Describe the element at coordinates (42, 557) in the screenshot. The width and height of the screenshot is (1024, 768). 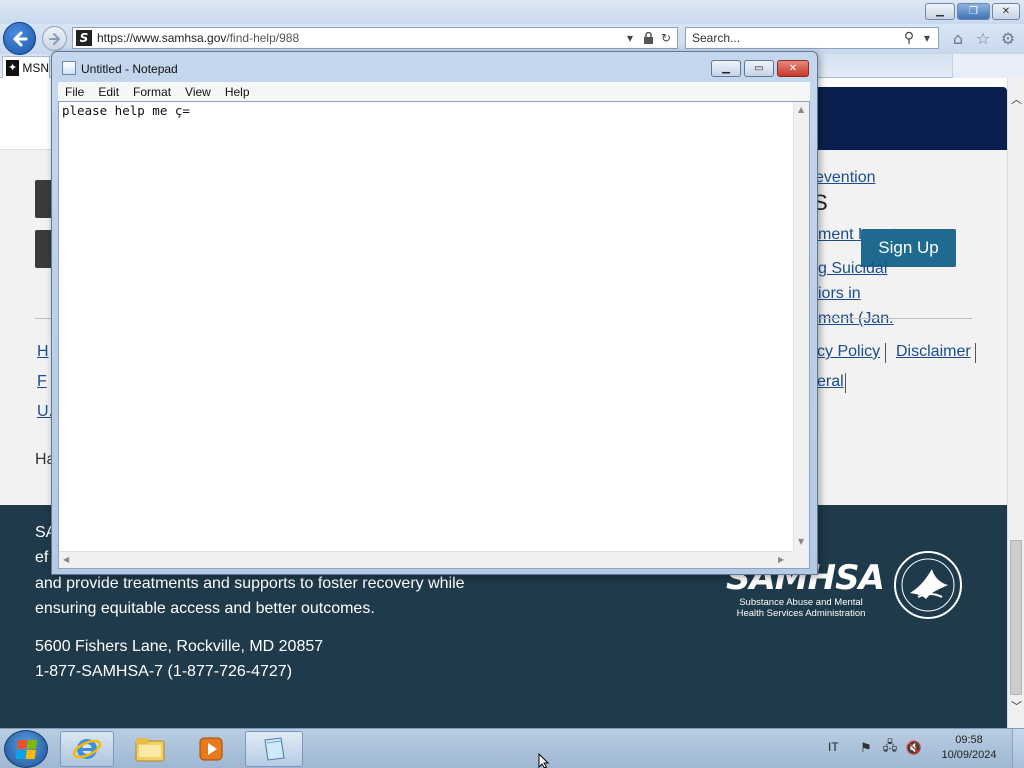
I see `footer-mission-line-2: ef` at that location.